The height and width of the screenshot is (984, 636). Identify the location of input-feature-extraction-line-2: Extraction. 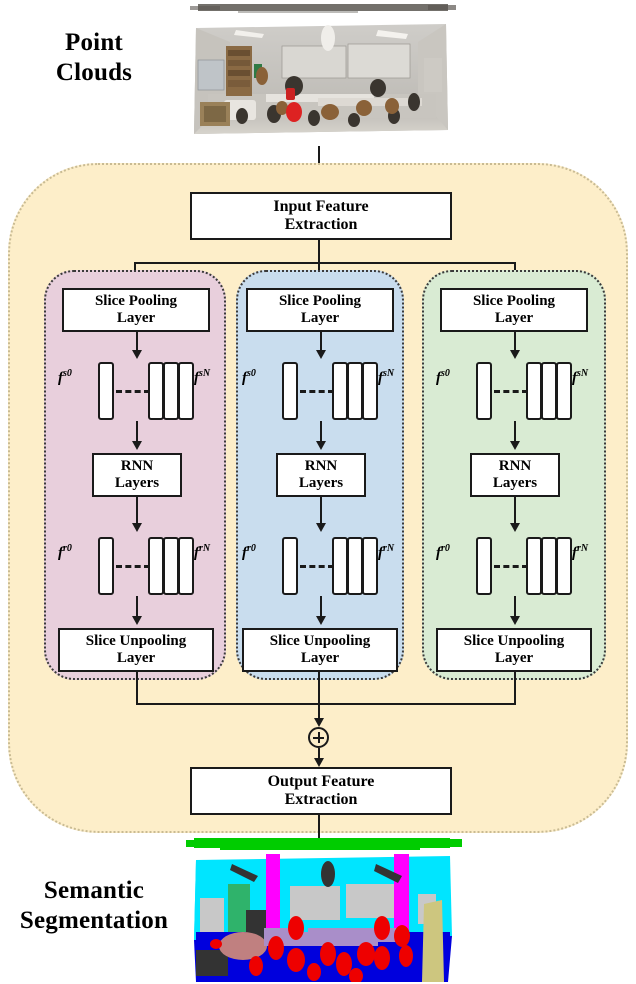
(321, 224).